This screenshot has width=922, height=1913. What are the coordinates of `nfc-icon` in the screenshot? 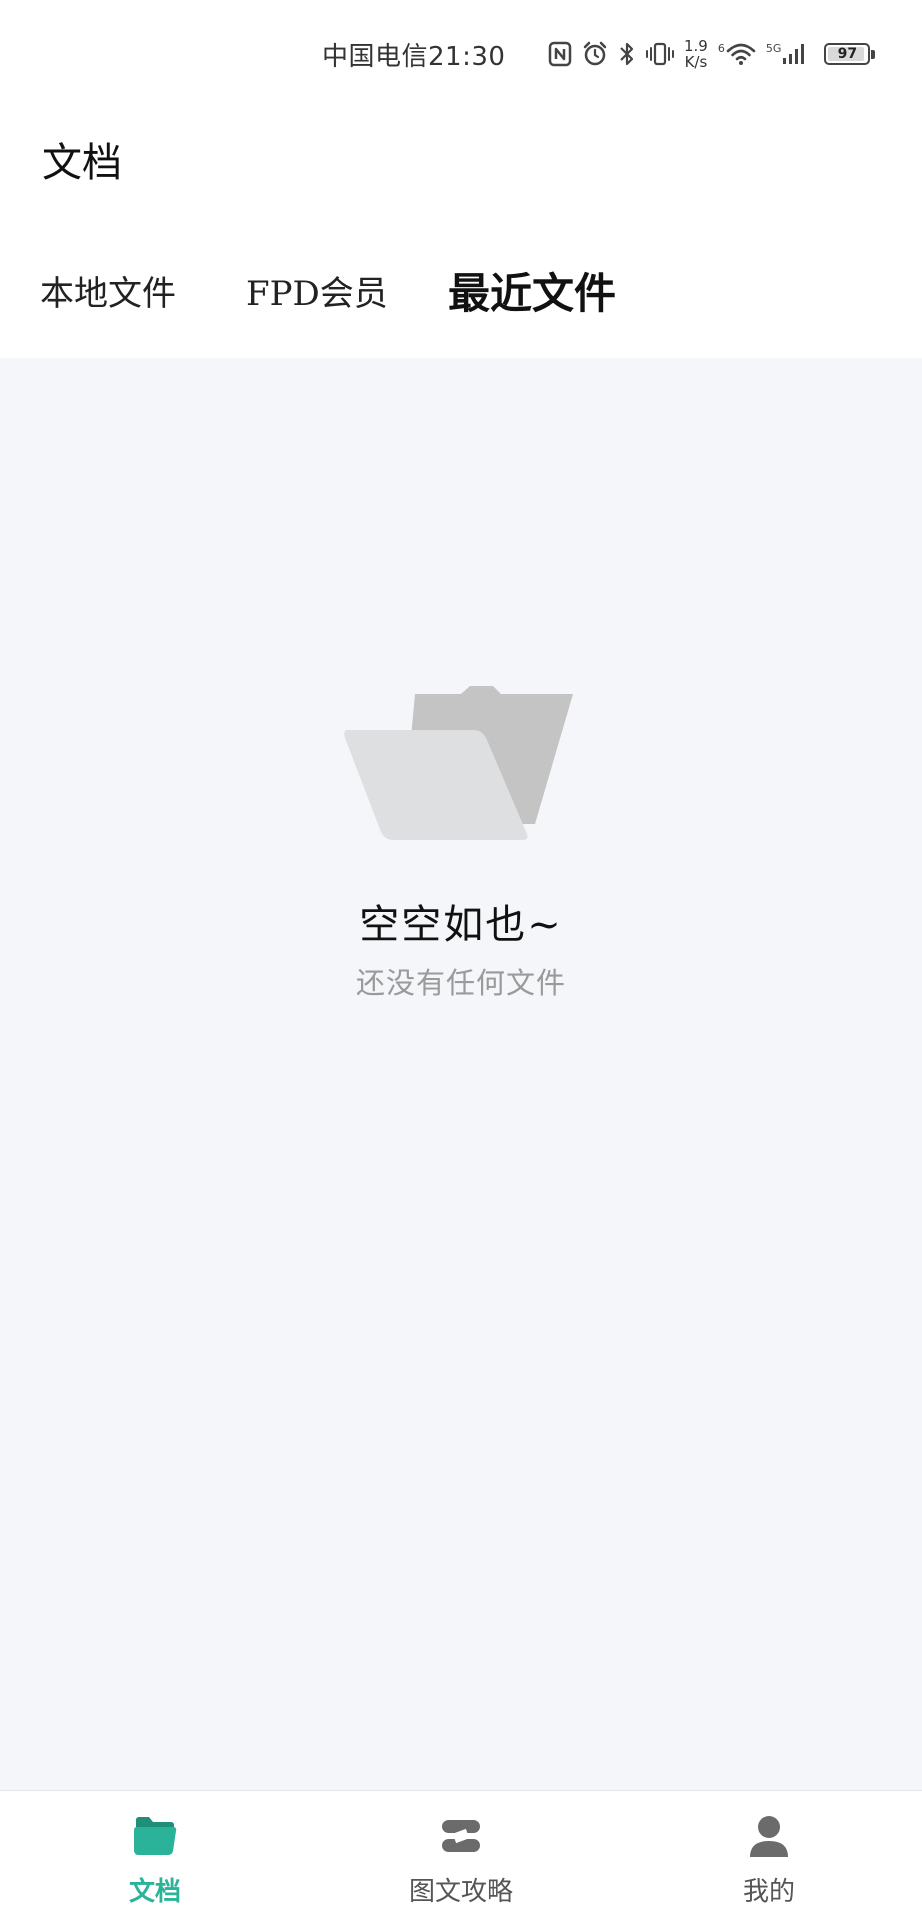 It's located at (560, 54).